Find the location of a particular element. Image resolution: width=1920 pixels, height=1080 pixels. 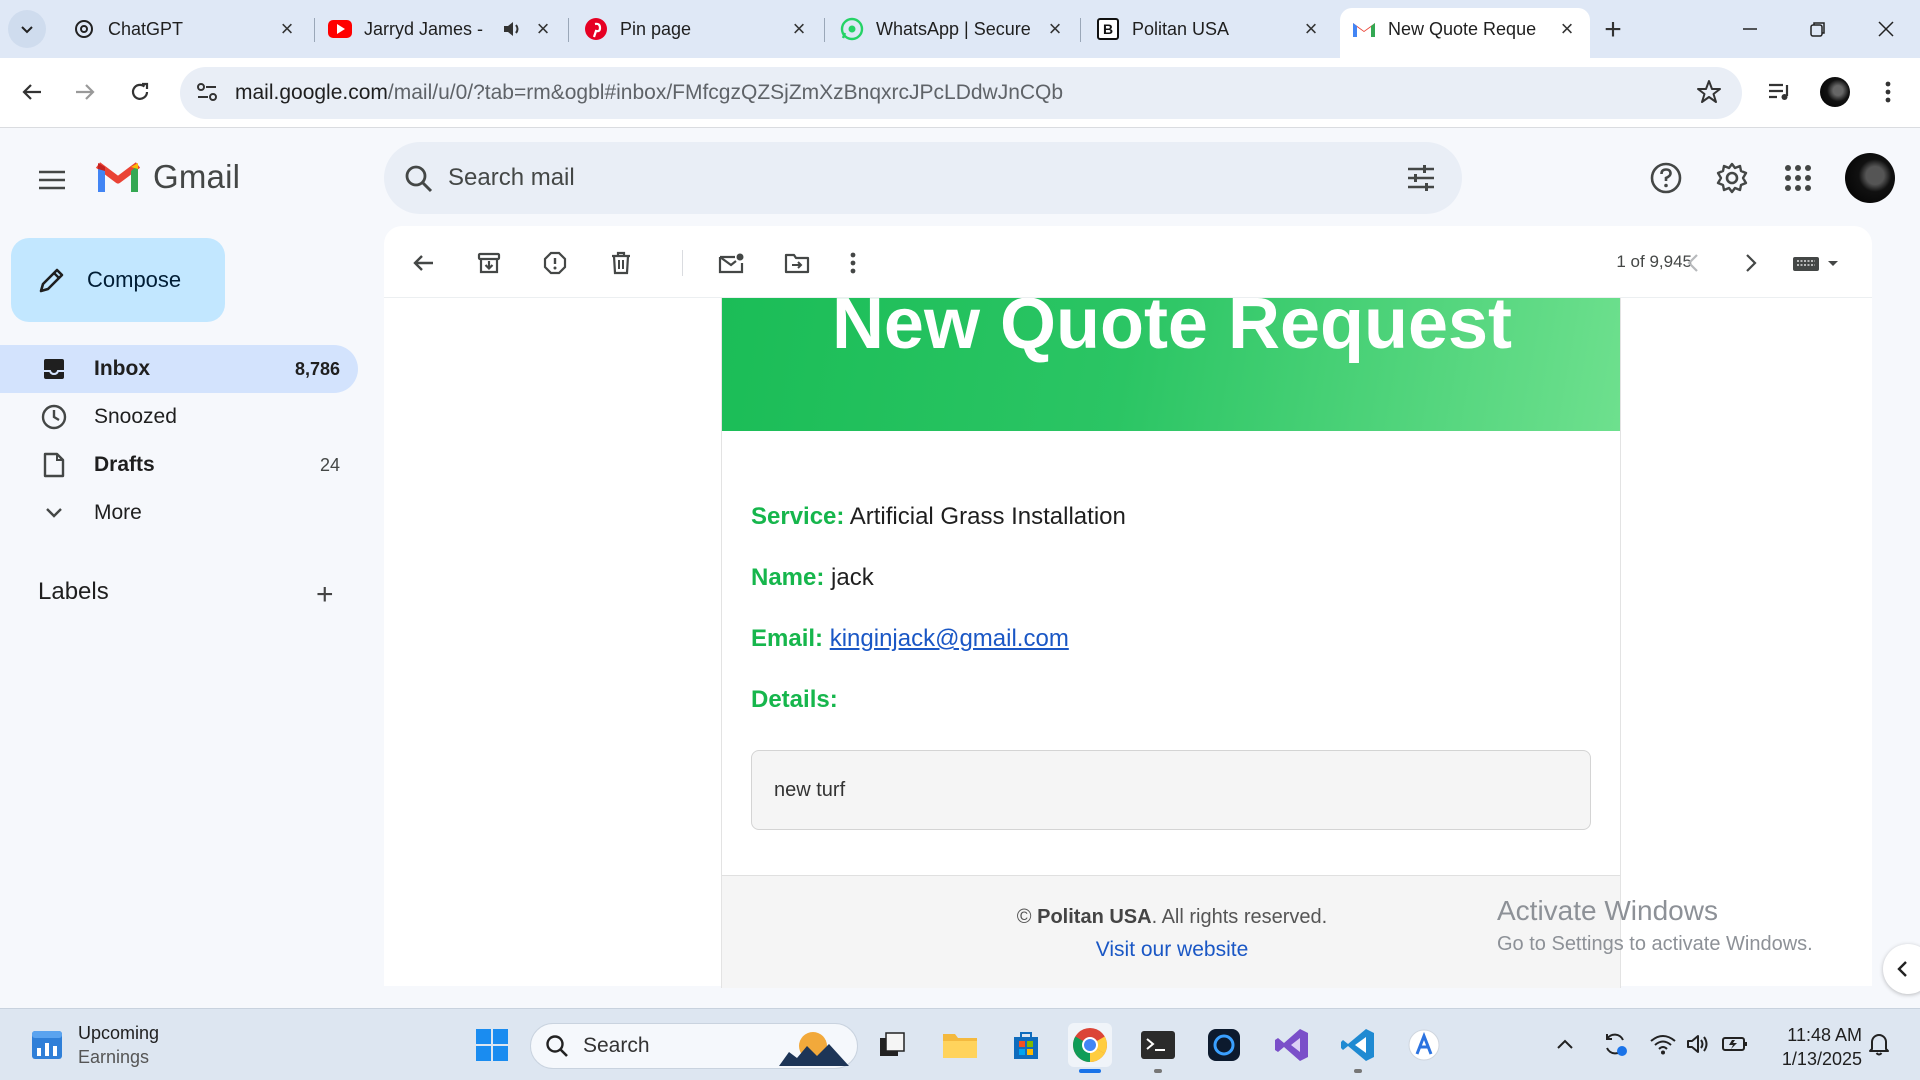

input-tools-button is located at coordinates (1818, 263).